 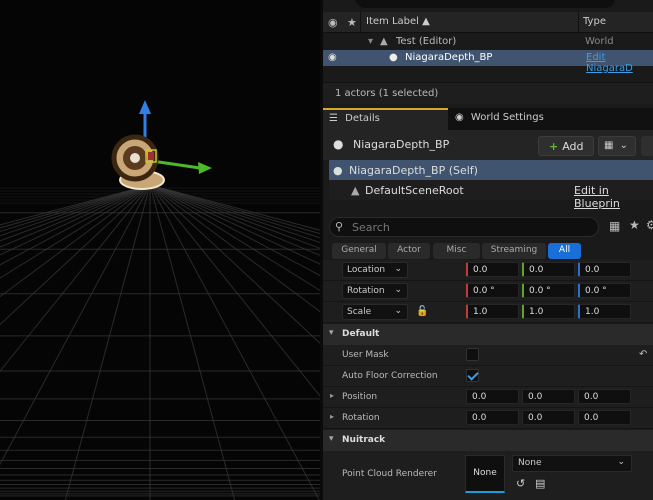 What do you see at coordinates (464, 227) in the screenshot?
I see `details-search-input: ⚲ Search` at bounding box center [464, 227].